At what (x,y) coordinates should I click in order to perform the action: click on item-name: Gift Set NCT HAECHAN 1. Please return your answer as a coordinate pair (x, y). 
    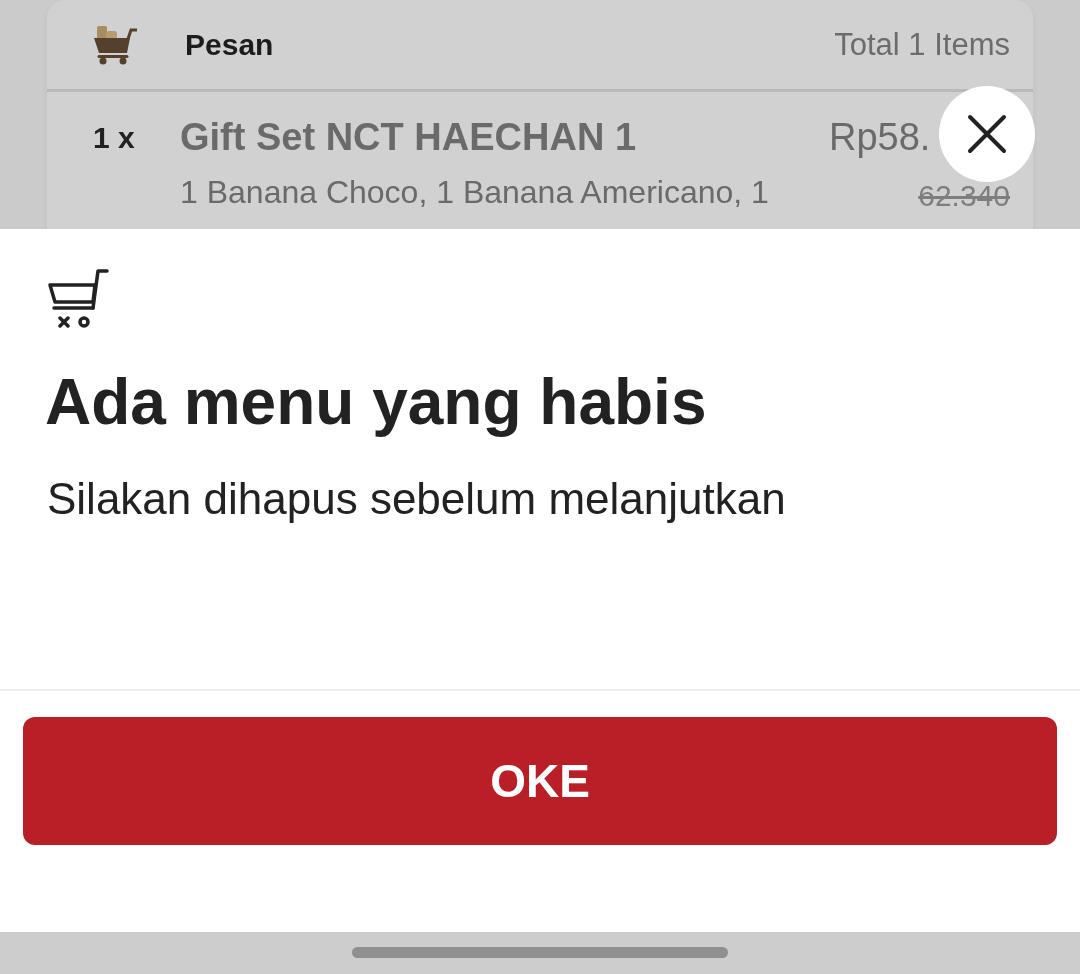
    Looking at the image, I should click on (408, 137).